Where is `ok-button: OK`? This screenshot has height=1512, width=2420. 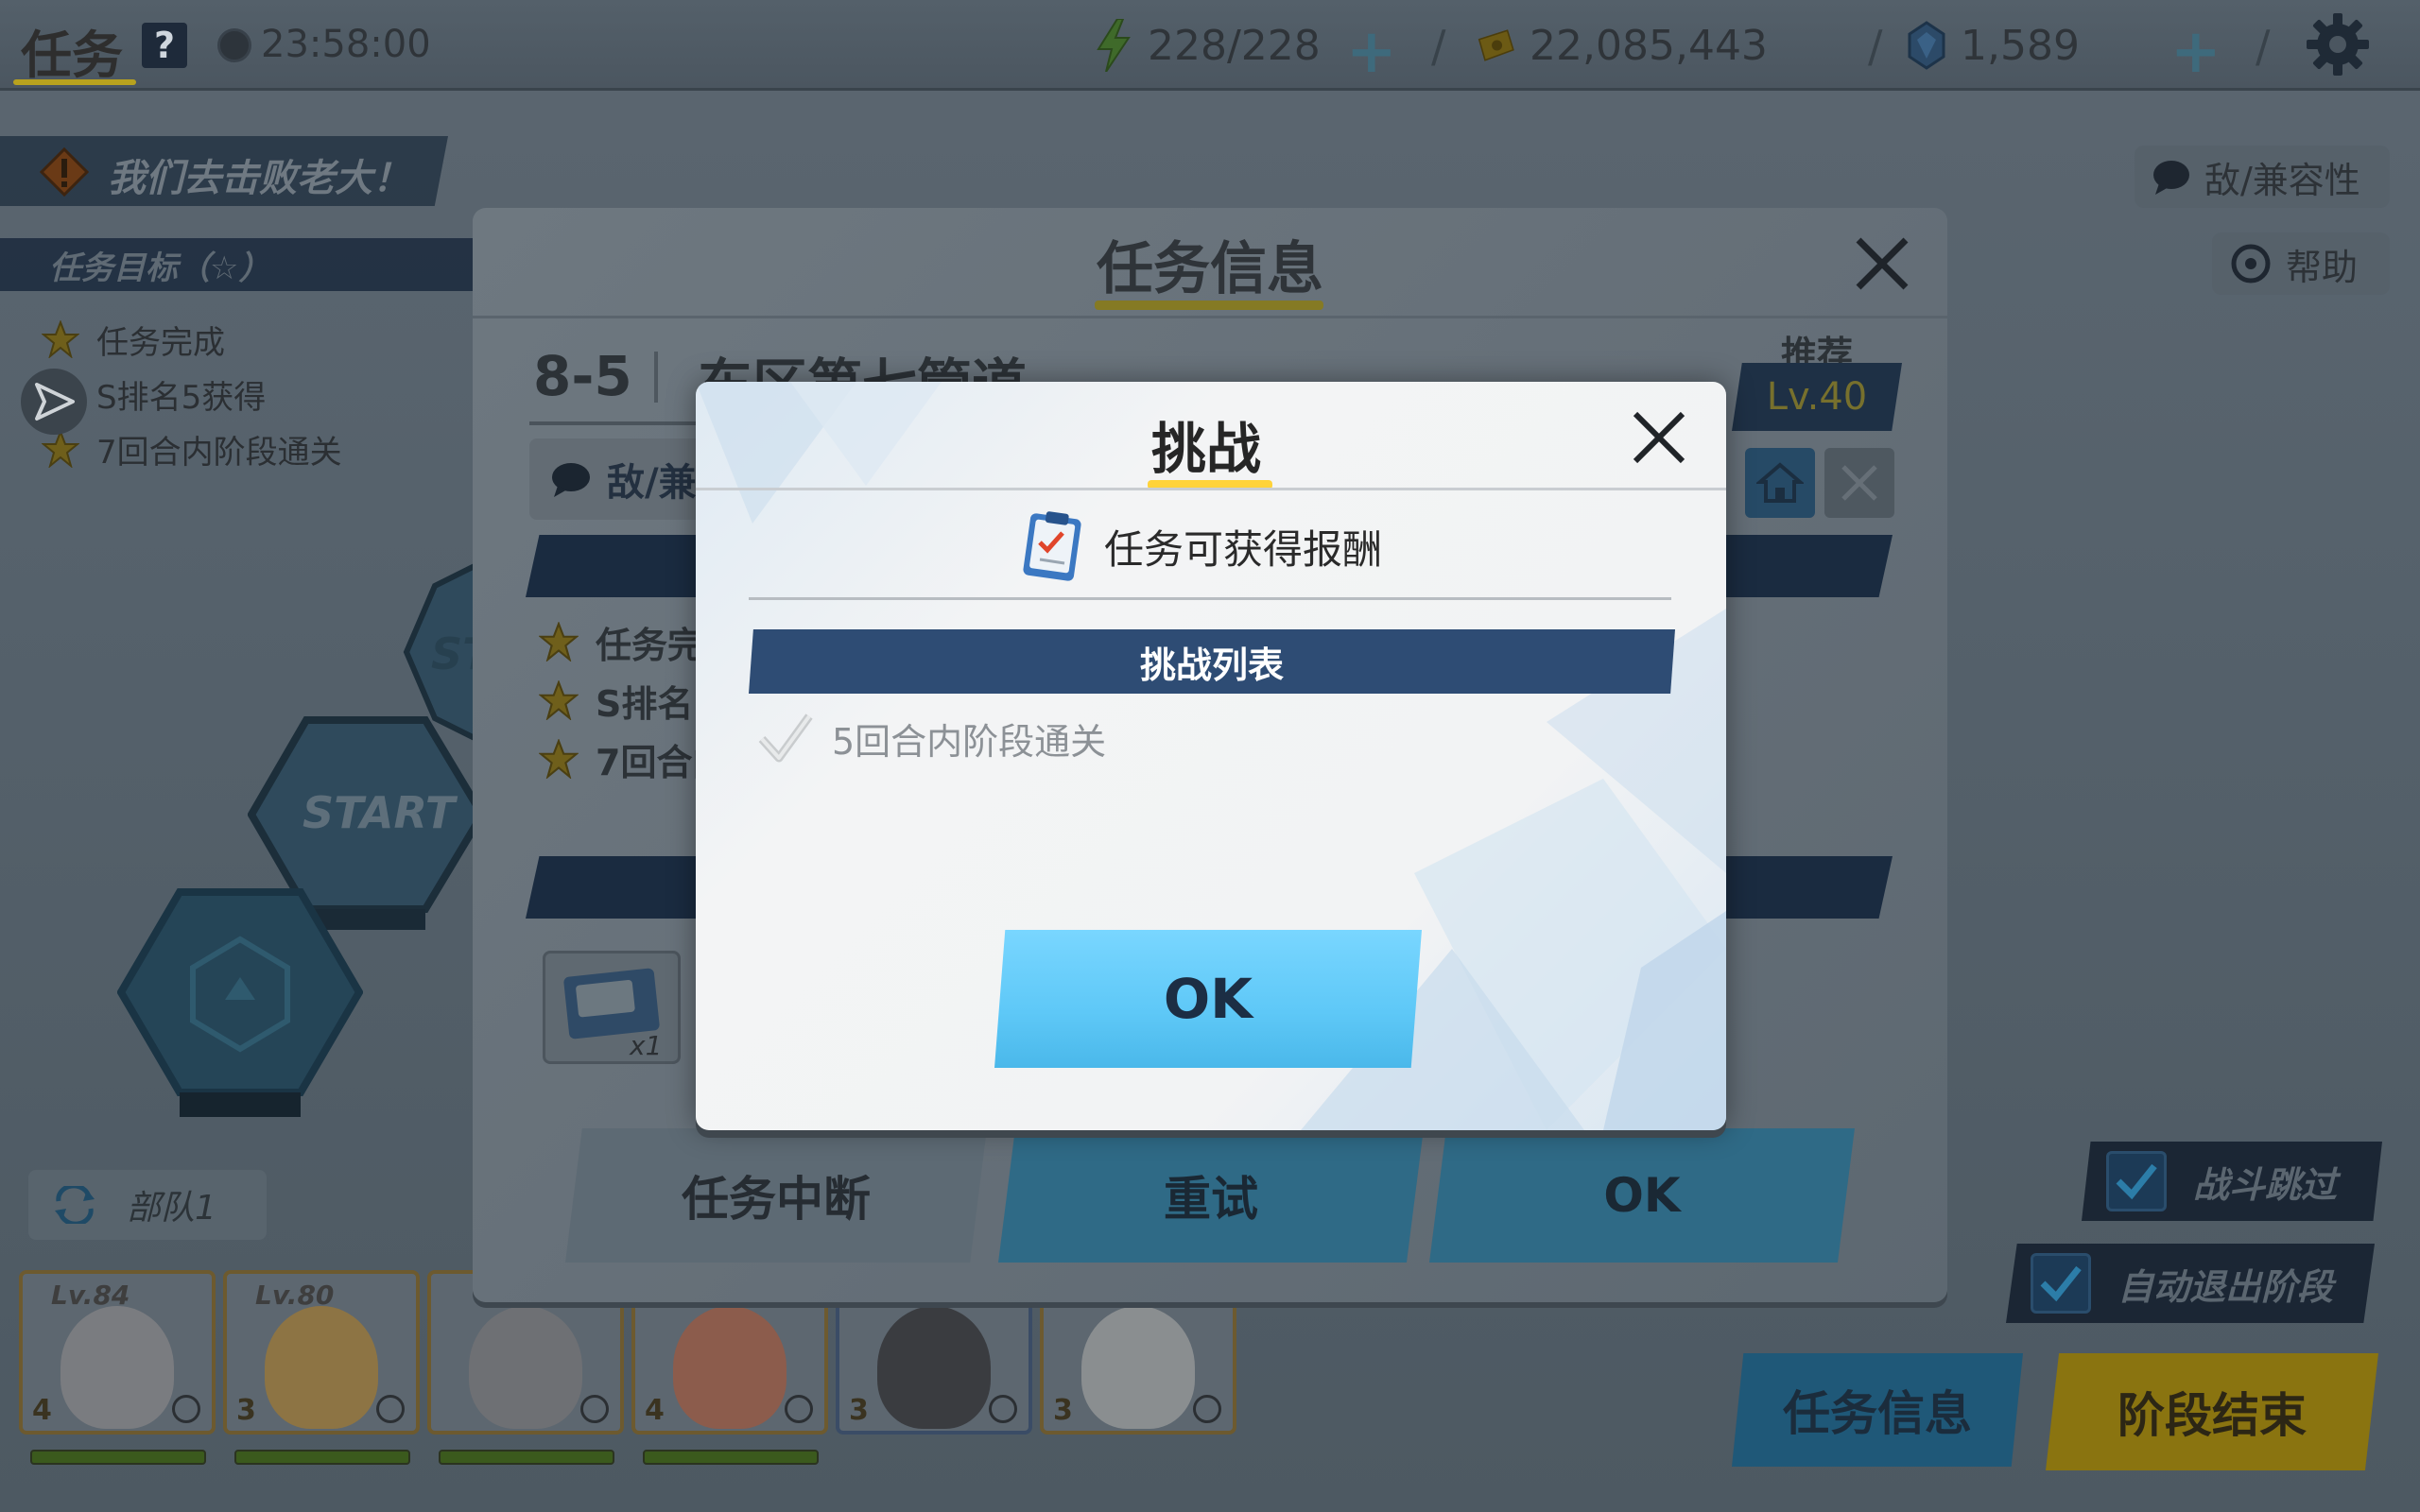 ok-button: OK is located at coordinates (1208, 999).